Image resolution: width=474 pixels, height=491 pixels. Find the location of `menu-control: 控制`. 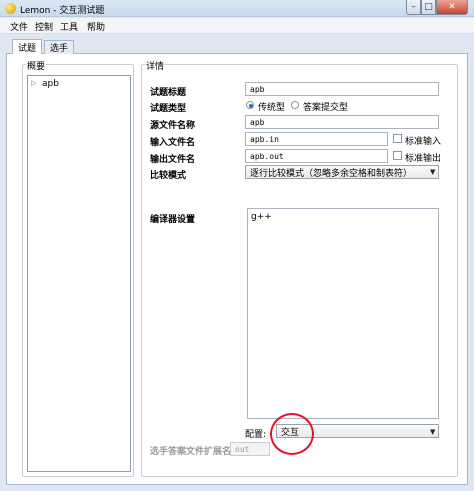

menu-control: 控制 is located at coordinates (44, 26).